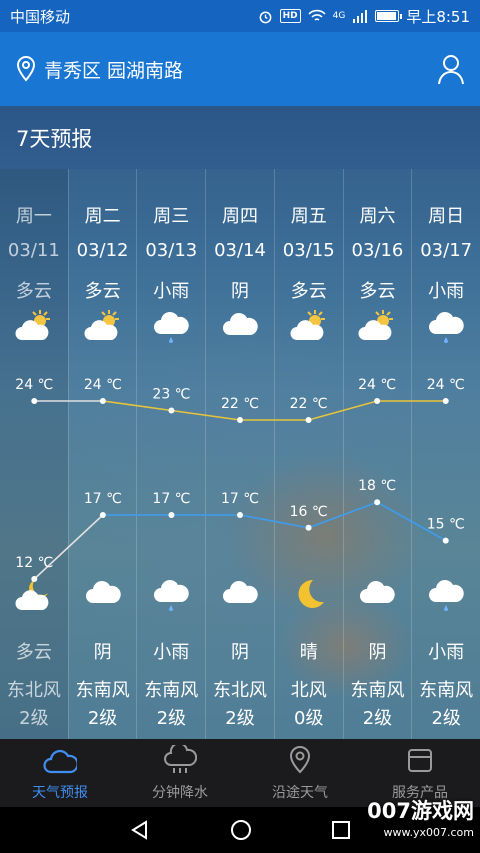 This screenshot has width=480, height=853. What do you see at coordinates (33, 652) in the screenshot?
I see `night-condition: 多云` at bounding box center [33, 652].